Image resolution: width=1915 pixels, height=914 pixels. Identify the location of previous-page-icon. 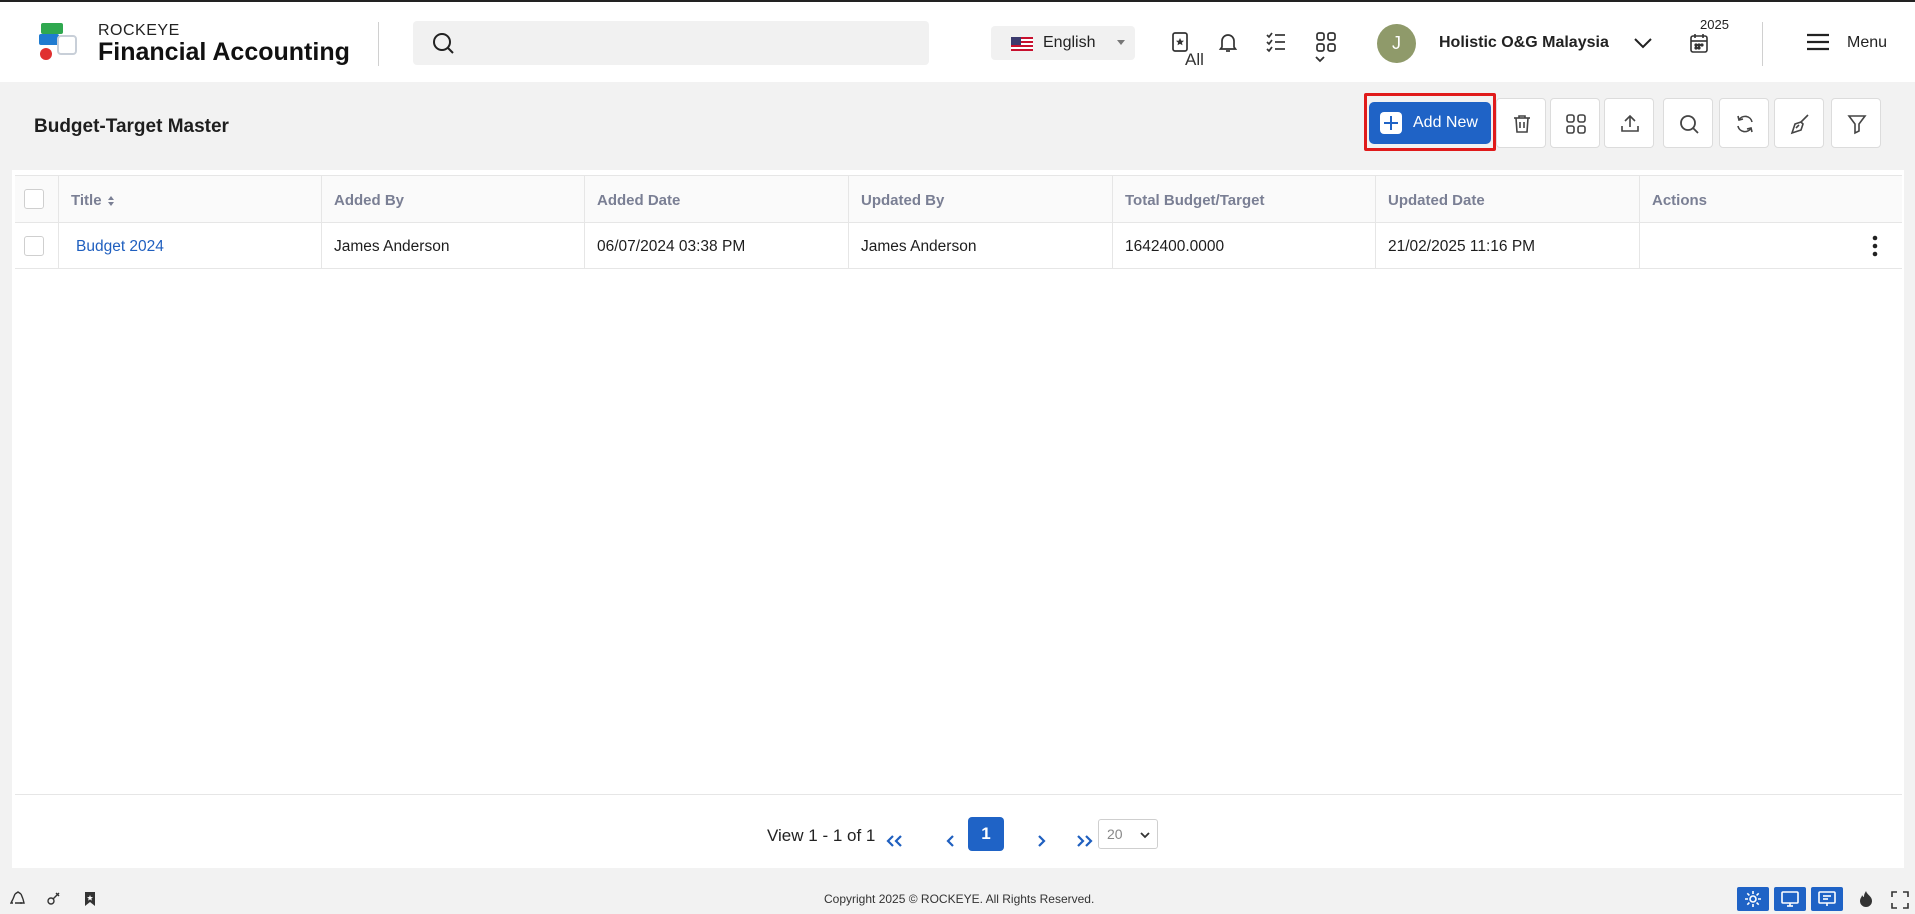
(950, 841).